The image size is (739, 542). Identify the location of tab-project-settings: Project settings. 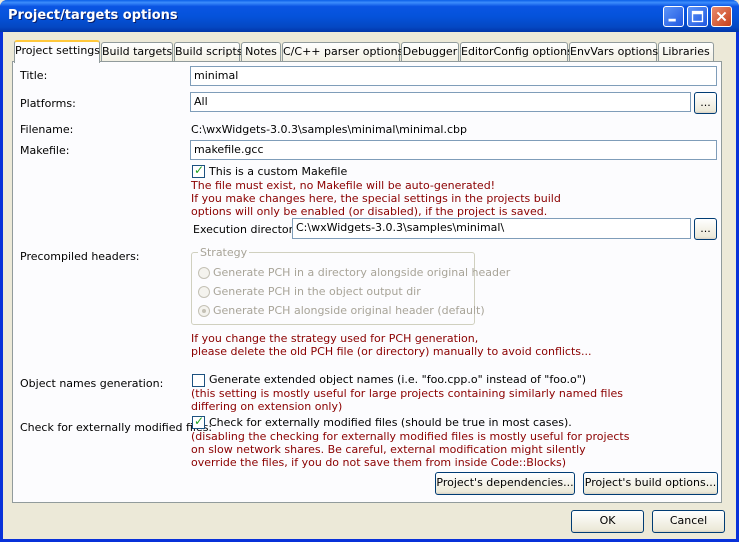
(57, 51).